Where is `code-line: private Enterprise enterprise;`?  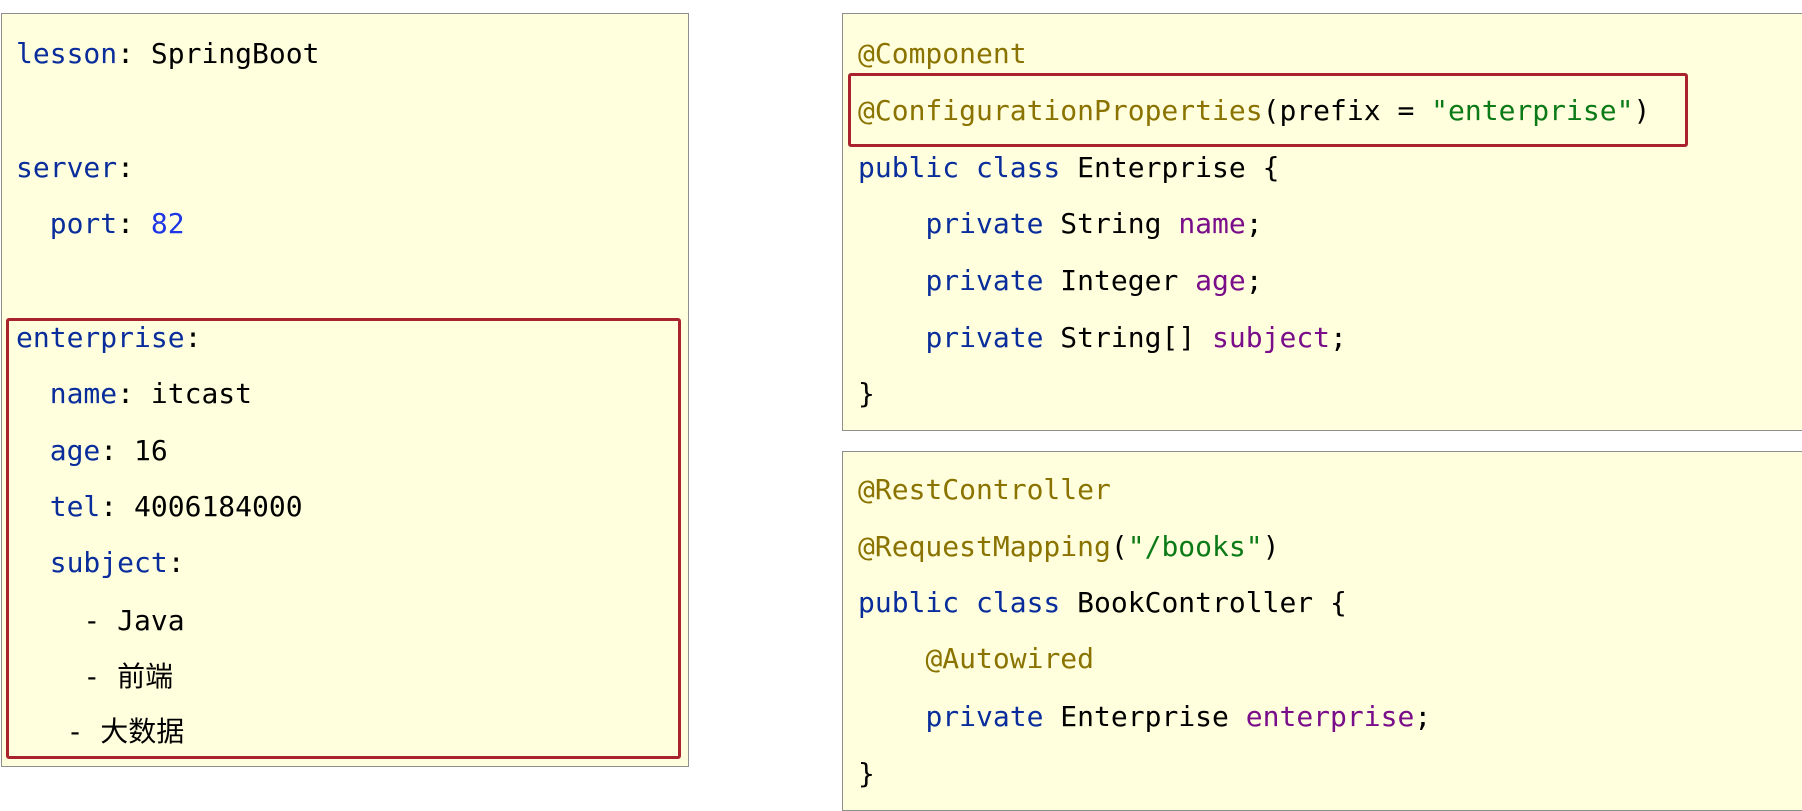 code-line: private Enterprise enterprise; is located at coordinates (1178, 716).